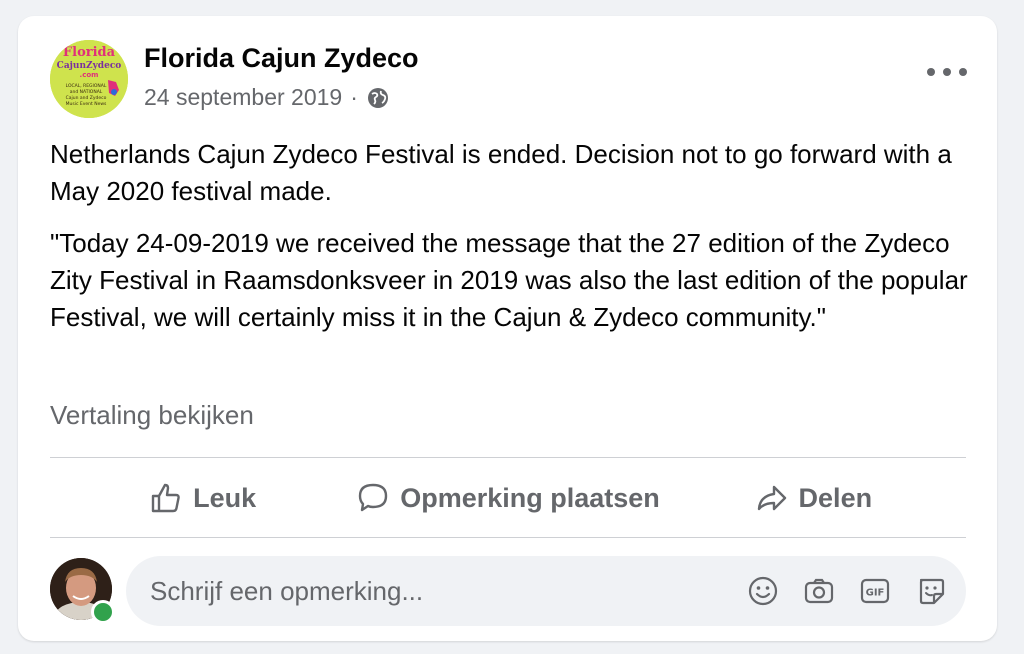 The width and height of the screenshot is (1024, 654). What do you see at coordinates (378, 98) in the screenshot?
I see `globe-icon` at bounding box center [378, 98].